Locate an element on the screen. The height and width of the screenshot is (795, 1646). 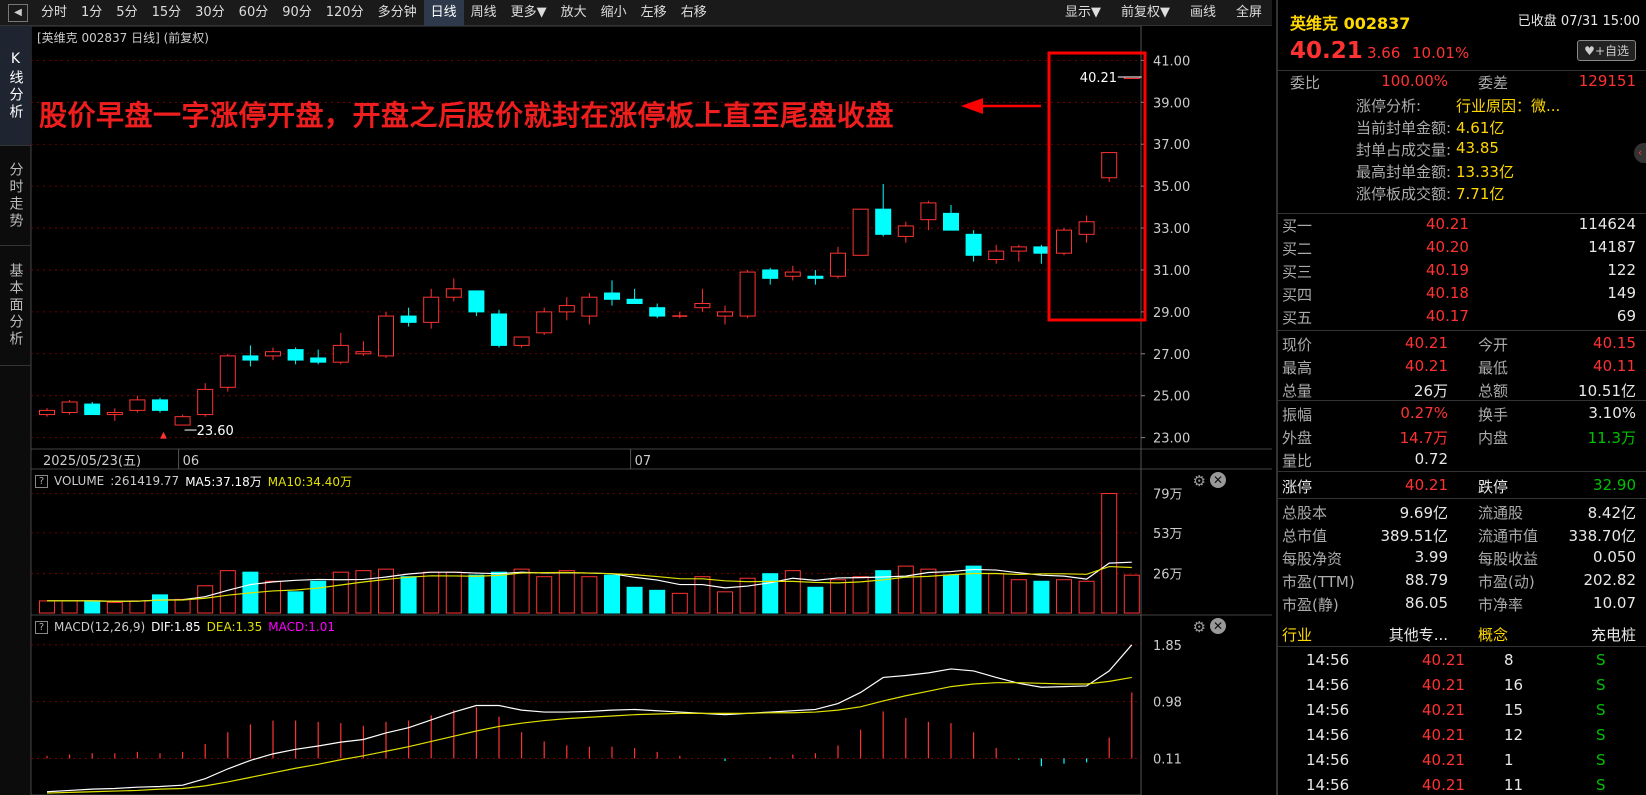
quote-row-label1: 现价 is located at coordinates (1297, 345).